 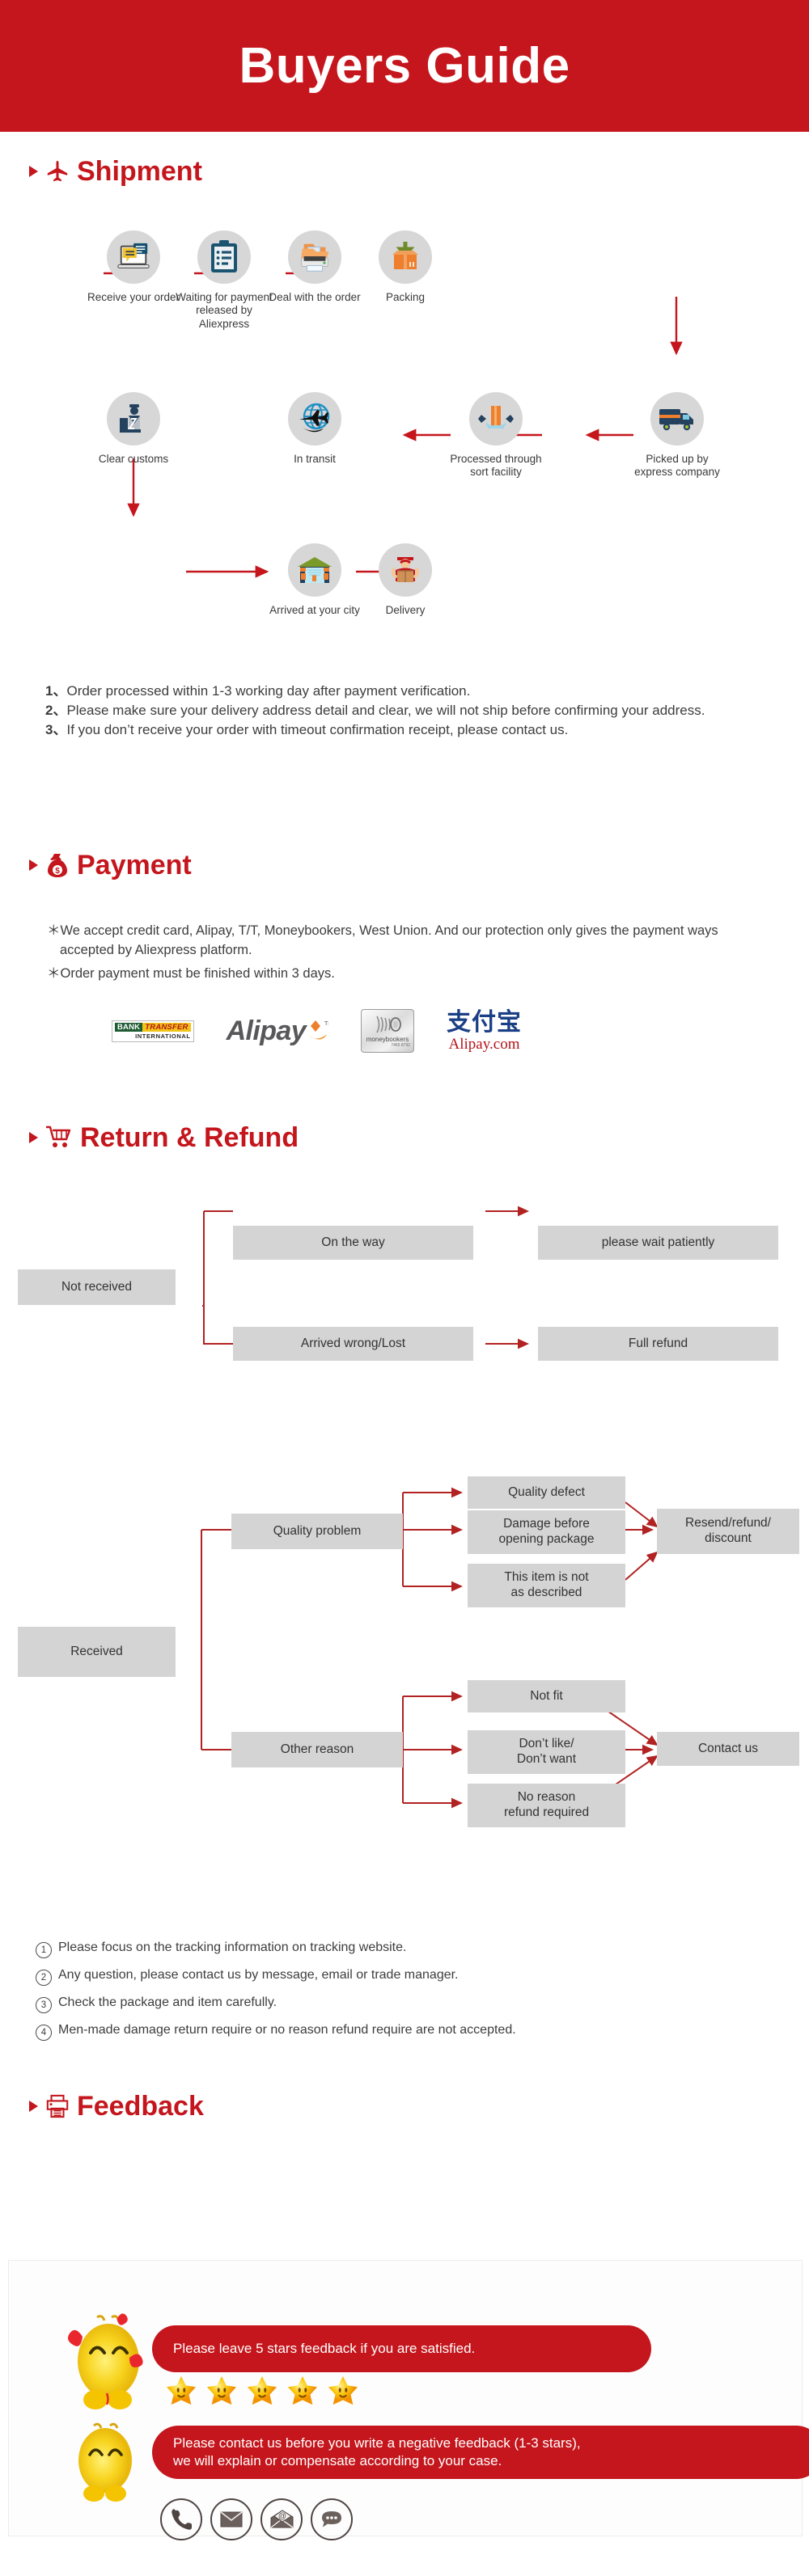 I want to click on printer-icon, so click(x=58, y=2106).